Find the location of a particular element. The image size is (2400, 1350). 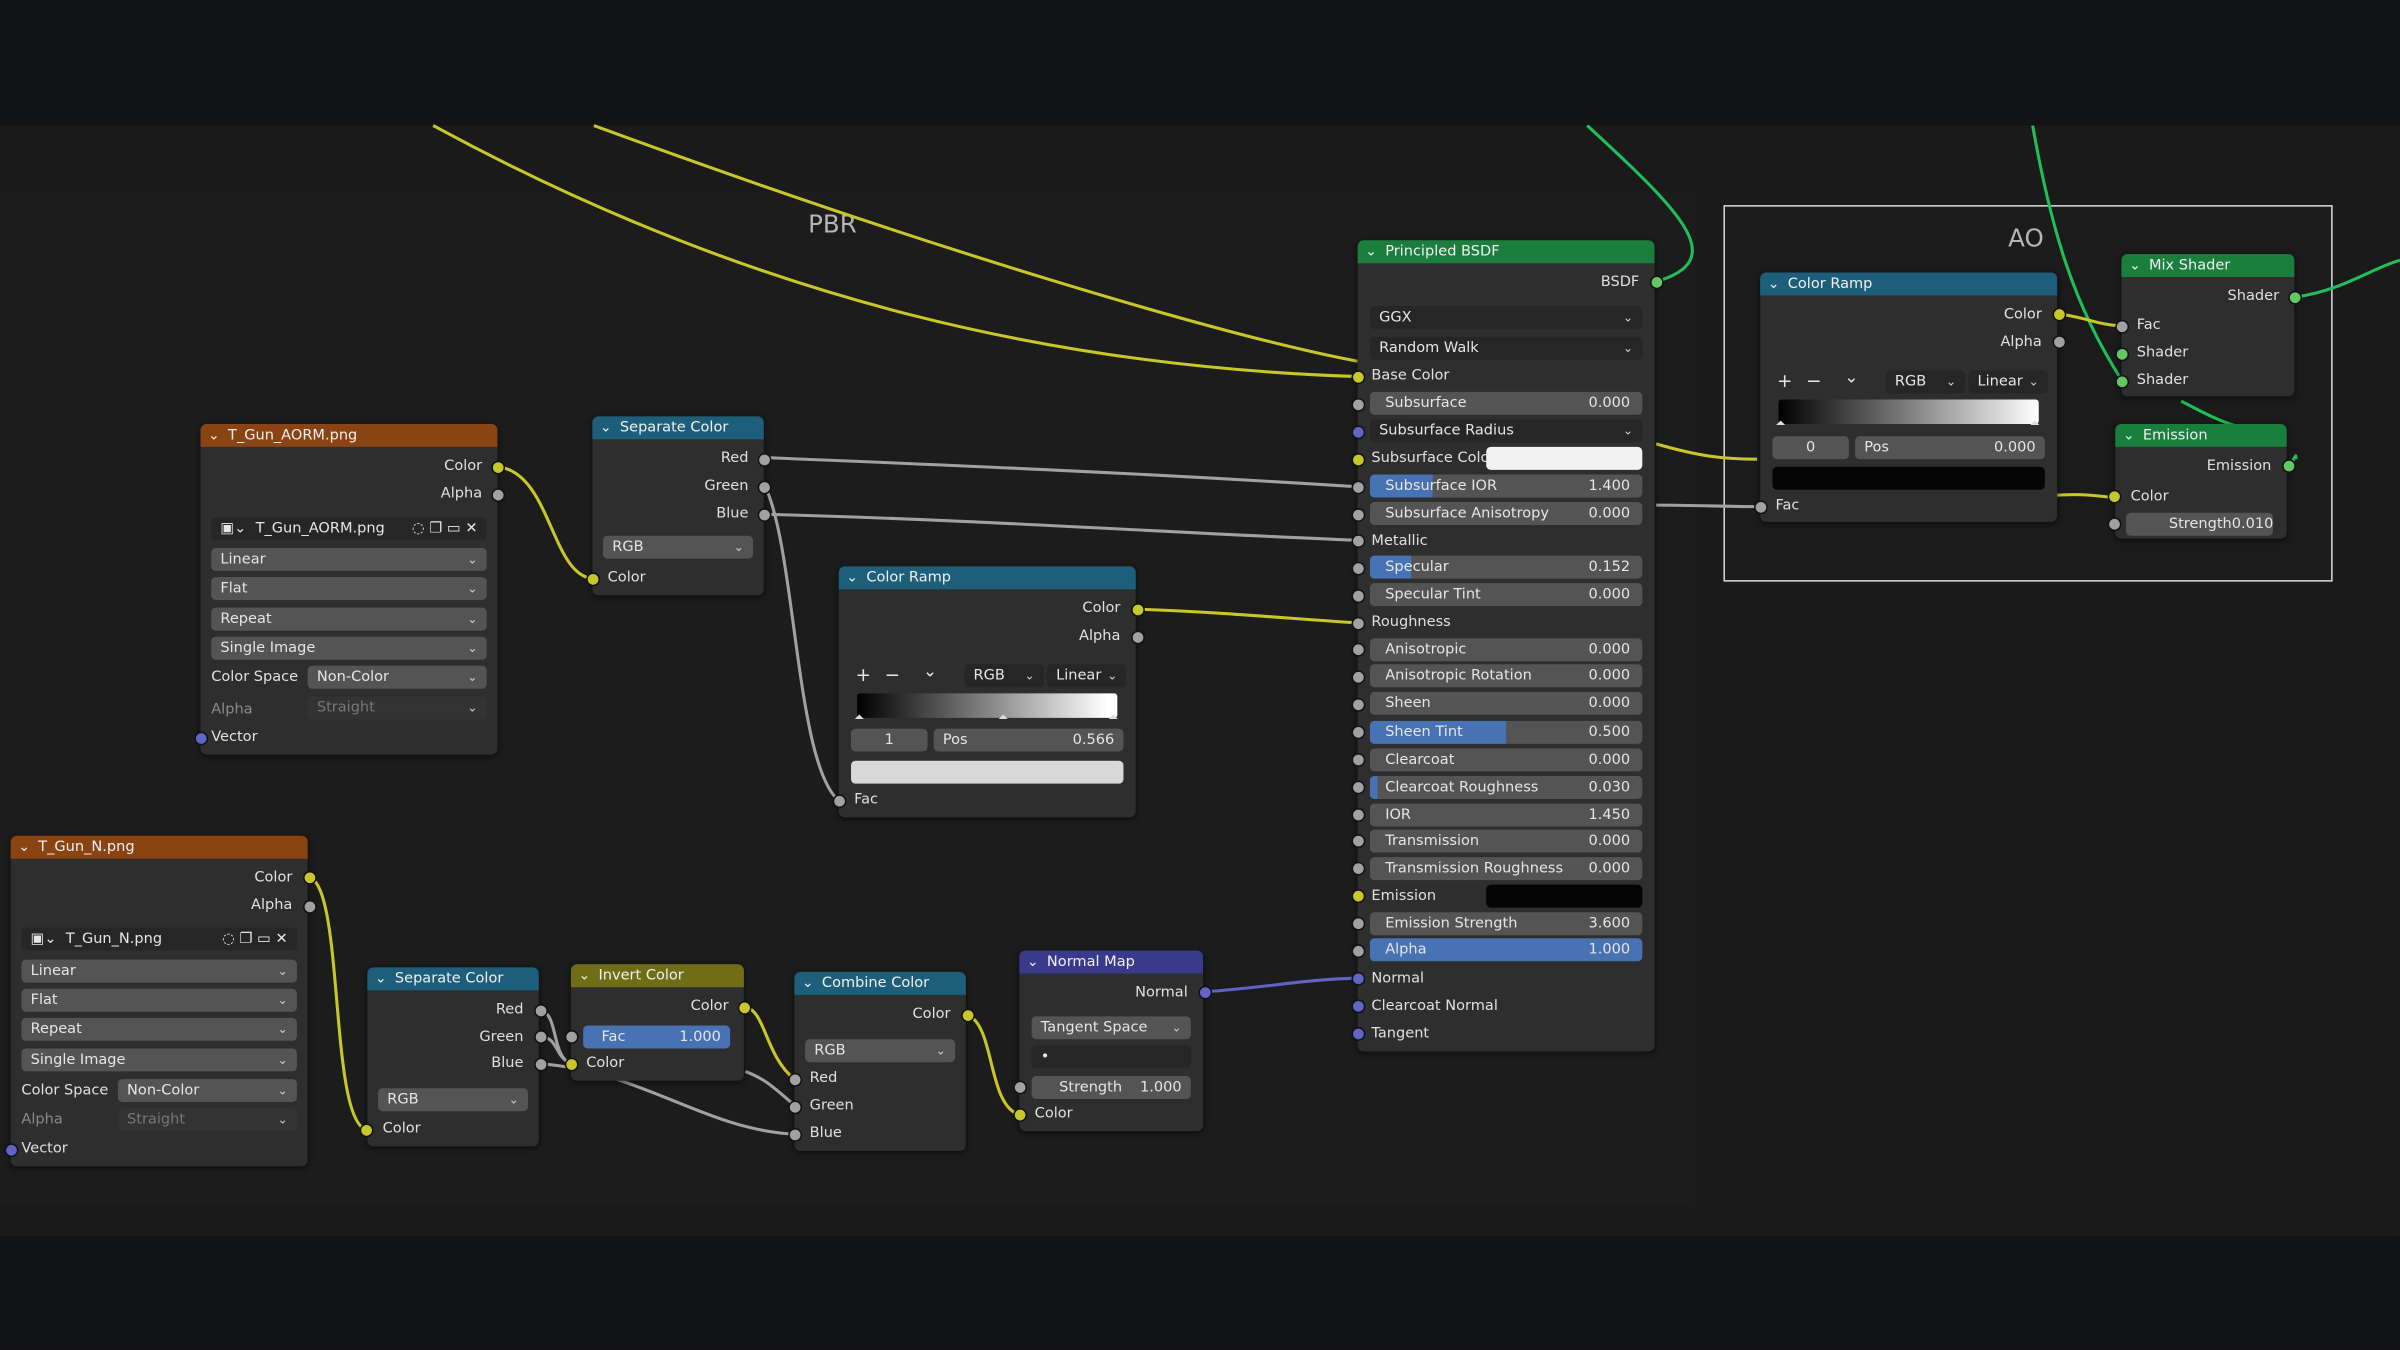

socket-sep1-blue-out is located at coordinates (764, 515).